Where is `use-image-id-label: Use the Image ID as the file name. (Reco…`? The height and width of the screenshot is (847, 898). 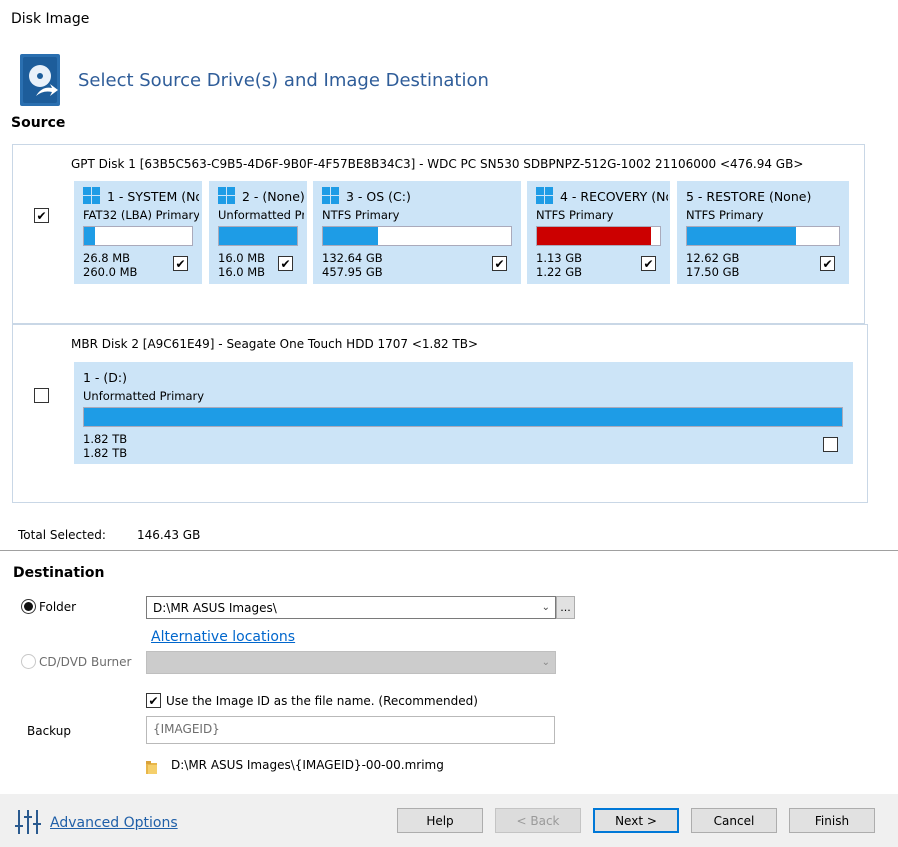 use-image-id-label: Use the Image ID as the file name. (Reco… is located at coordinates (322, 701).